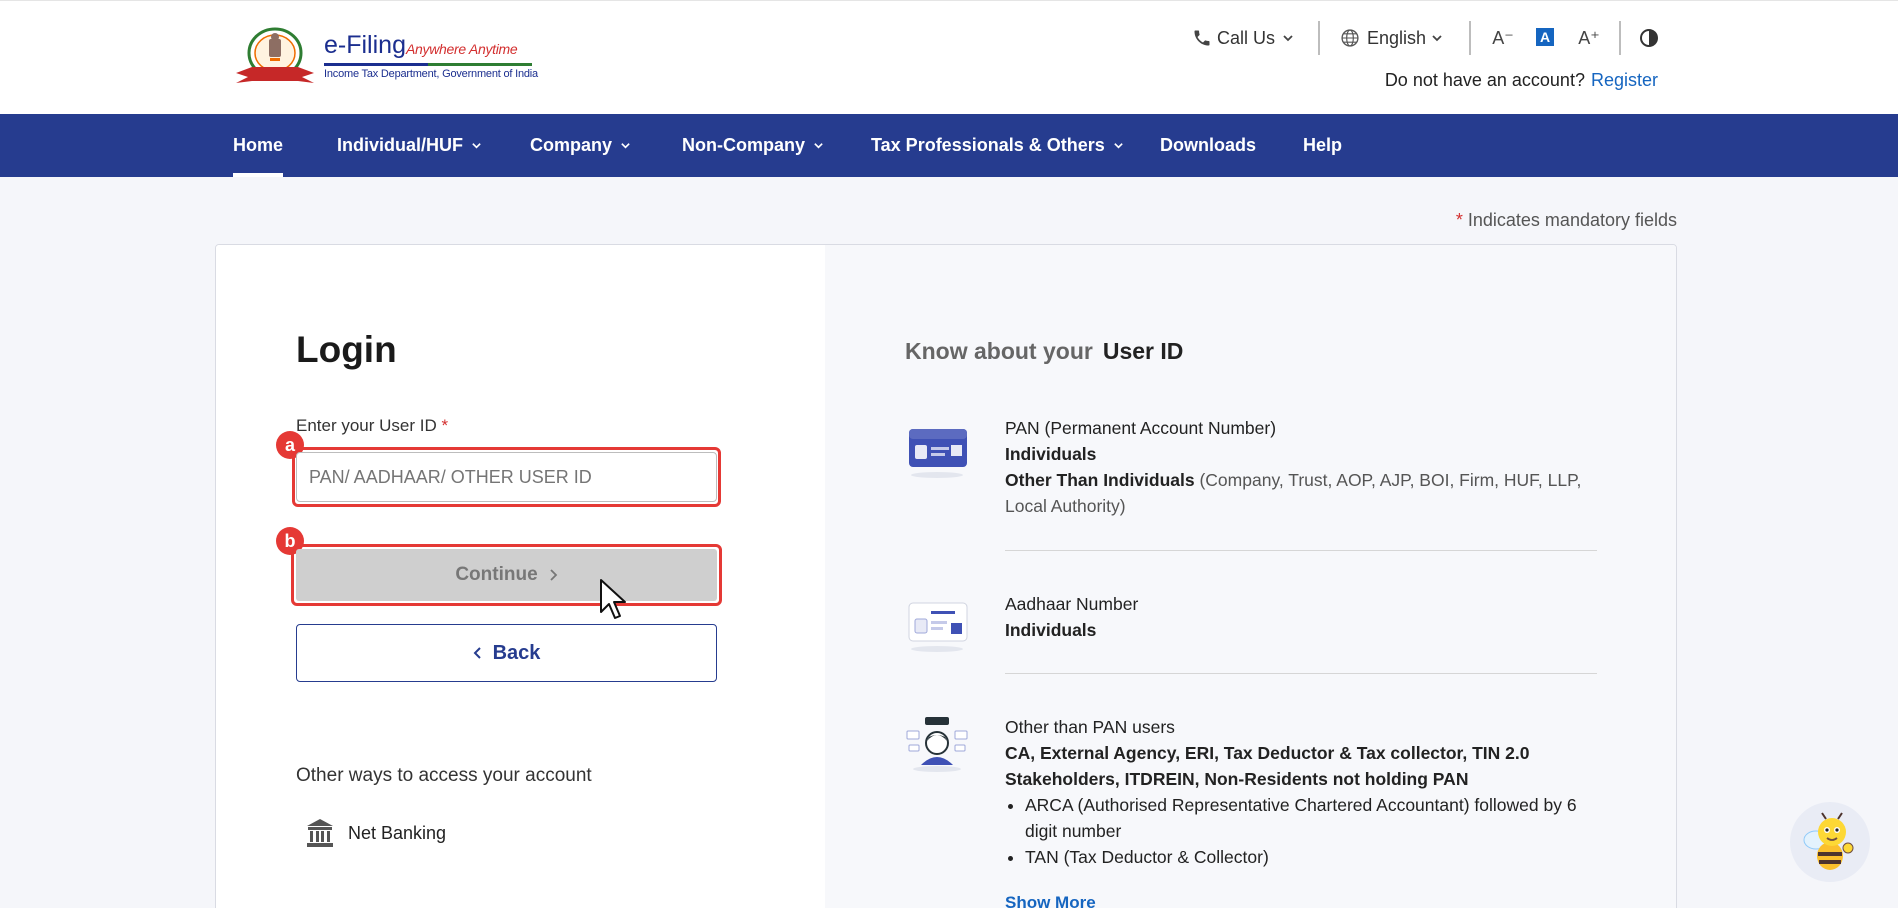 This screenshot has width=1898, height=908. I want to click on know-user-id-title: Know about your User ID, so click(1044, 351).